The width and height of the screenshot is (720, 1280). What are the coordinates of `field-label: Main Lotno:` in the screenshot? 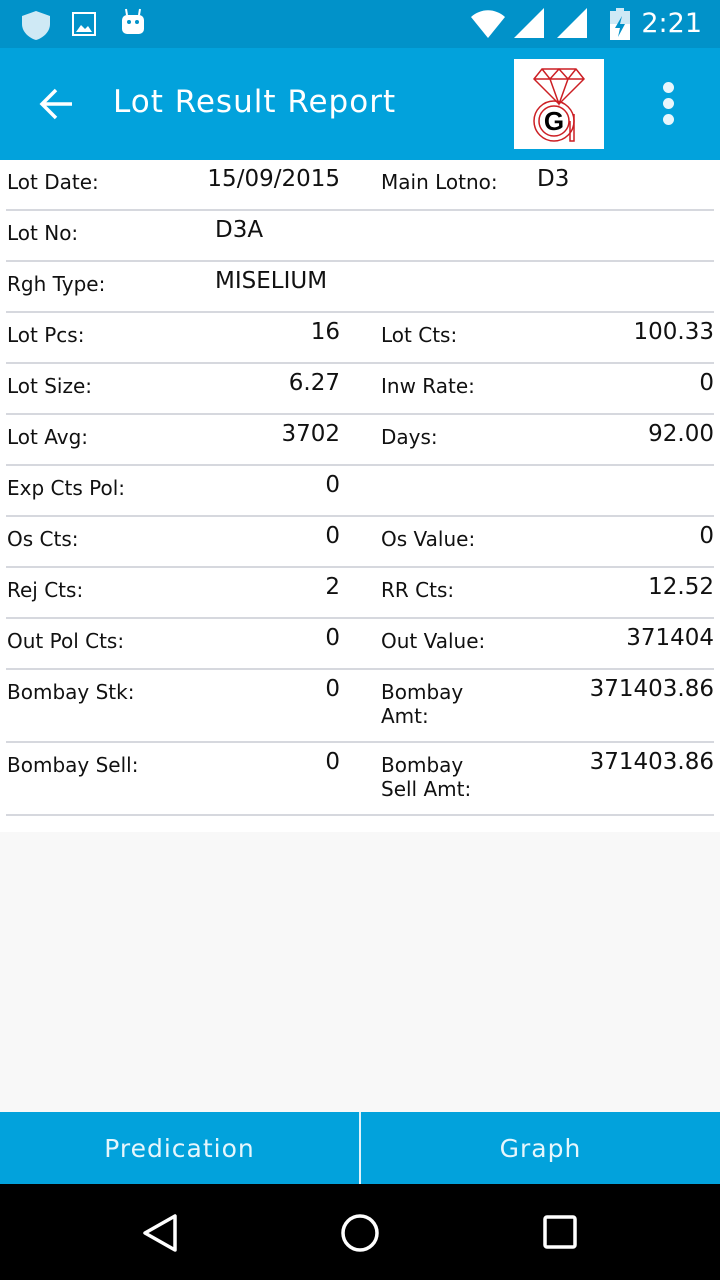 It's located at (439, 182).